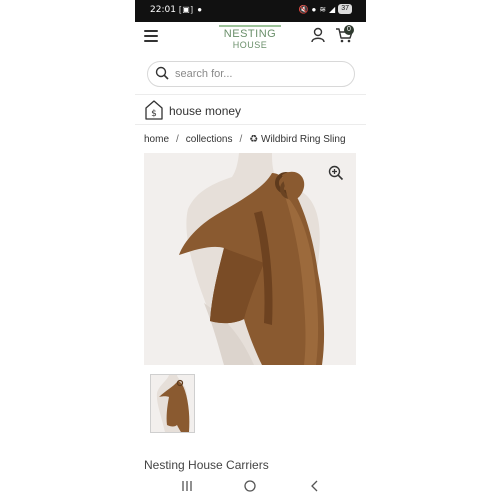 This screenshot has height=500, width=500. What do you see at coordinates (206, 465) in the screenshot?
I see `product-brand: Nesting House Carriers` at bounding box center [206, 465].